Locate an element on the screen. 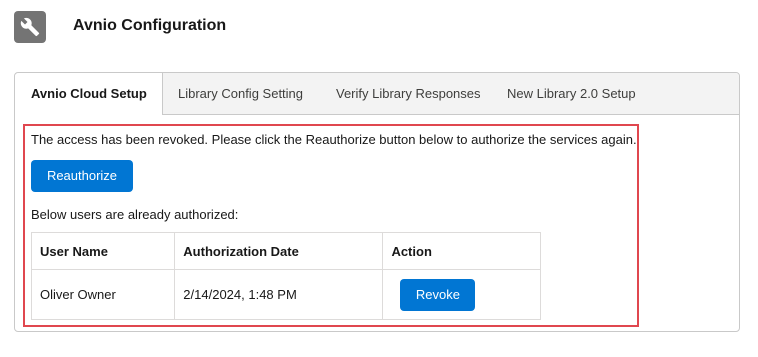 Image resolution: width=758 pixels, height=357 pixels. reauthorize-button: Reauthorize is located at coordinates (82, 176).